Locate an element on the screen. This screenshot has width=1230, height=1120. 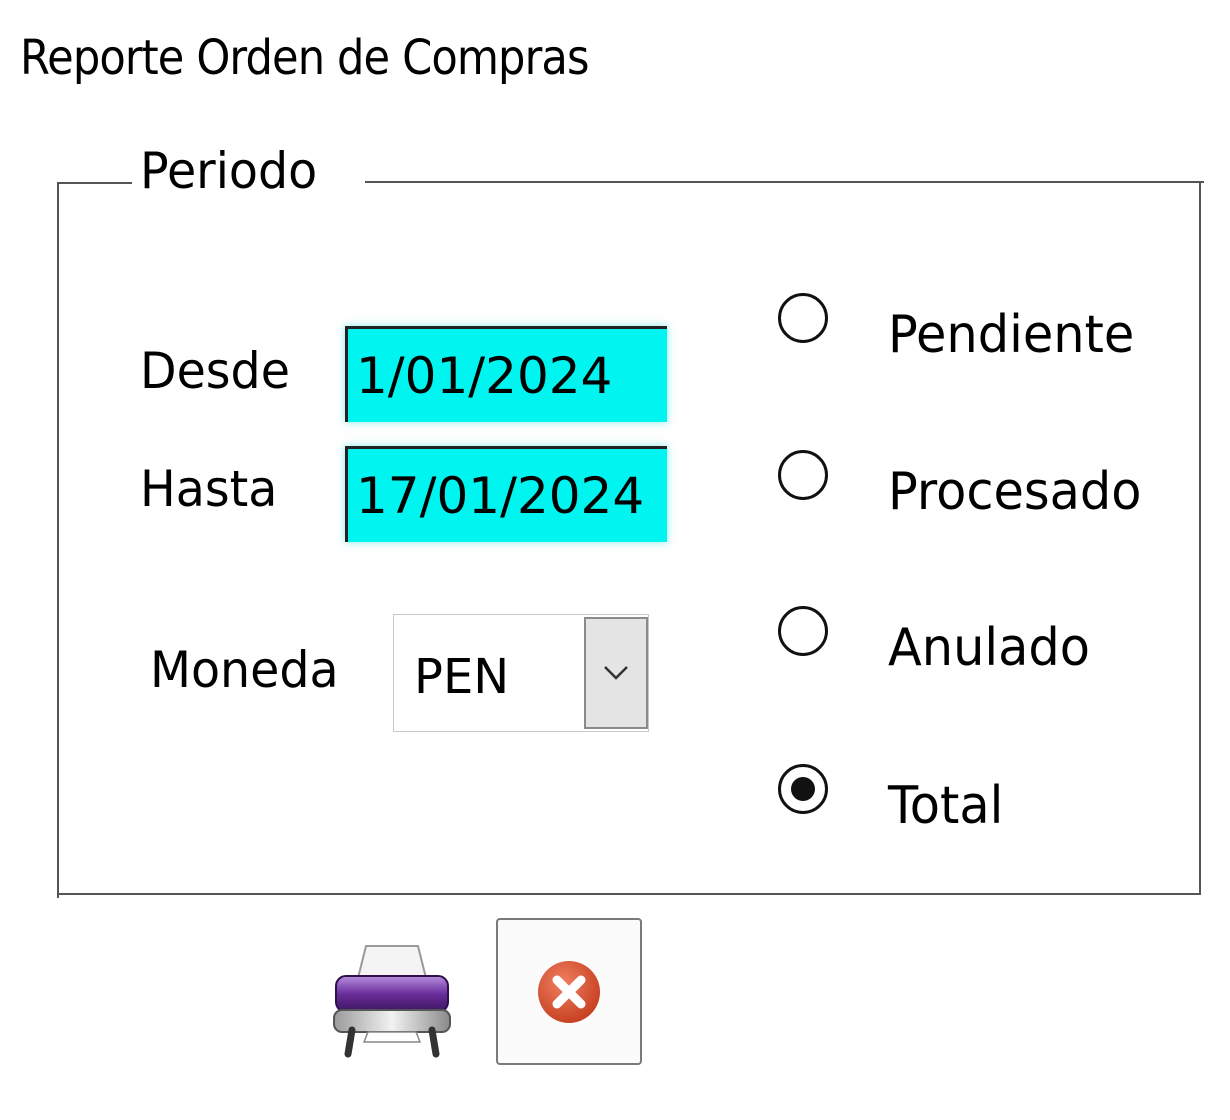
print-button is located at coordinates (392, 1000).